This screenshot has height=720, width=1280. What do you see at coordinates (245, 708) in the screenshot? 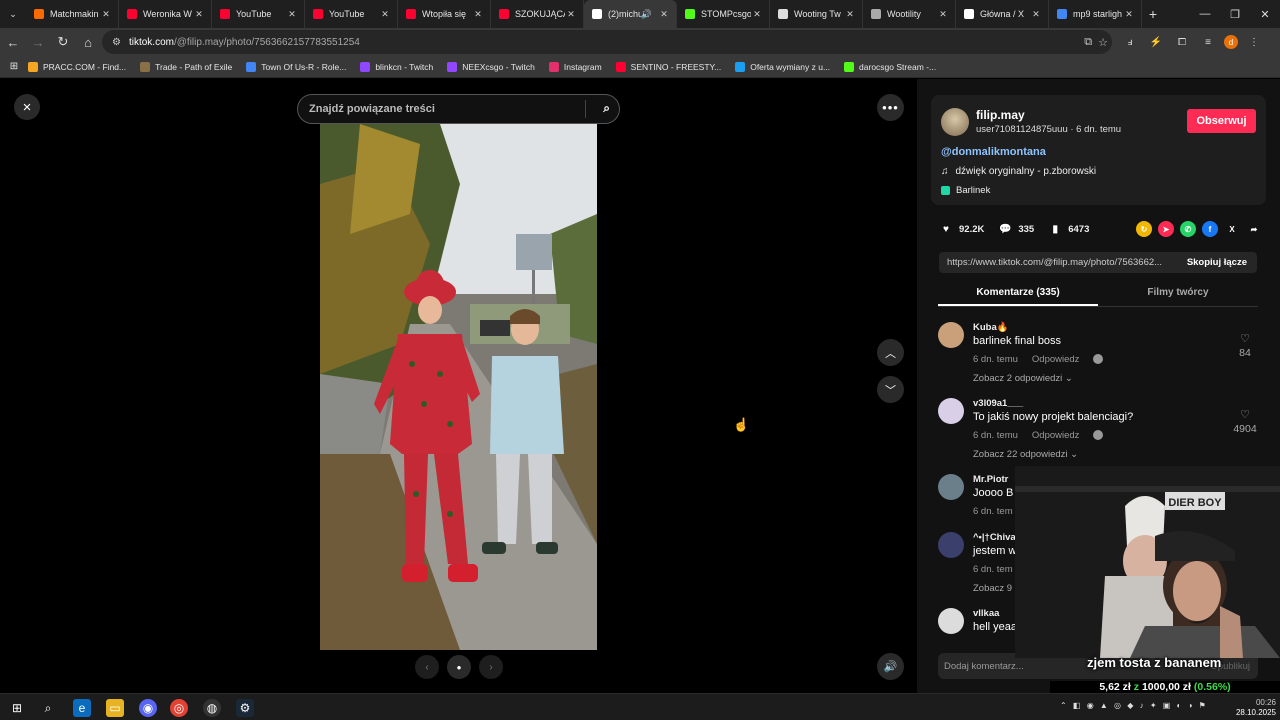
I see `steam-icon: ⚙` at bounding box center [245, 708].